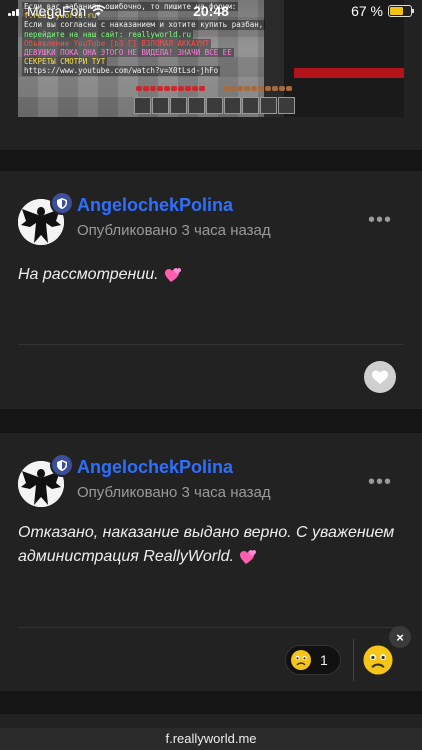 The height and width of the screenshot is (750, 422). Describe the element at coordinates (214, 105) in the screenshot. I see `hotbar` at that location.